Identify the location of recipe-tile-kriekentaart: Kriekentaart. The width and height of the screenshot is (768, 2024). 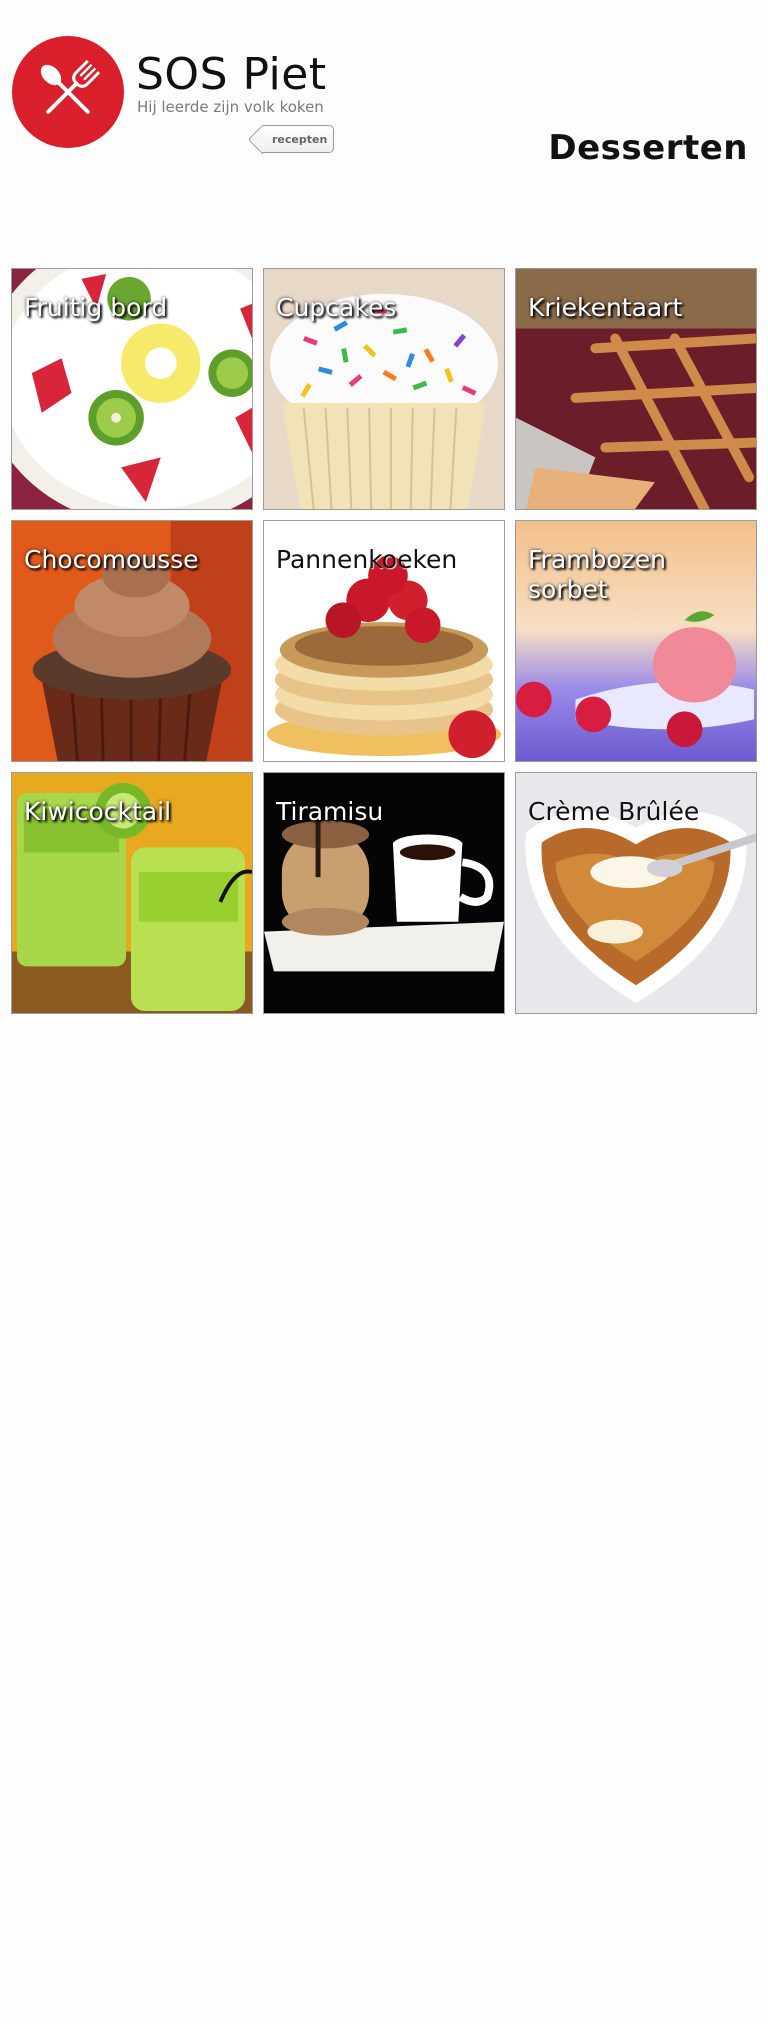
(636, 389).